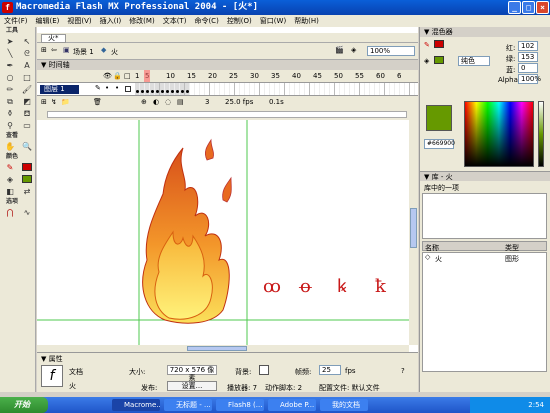 The image size is (550, 413). Describe the element at coordinates (10, 89) in the screenshot. I see `pencil-tool-icon: ✏` at that location.